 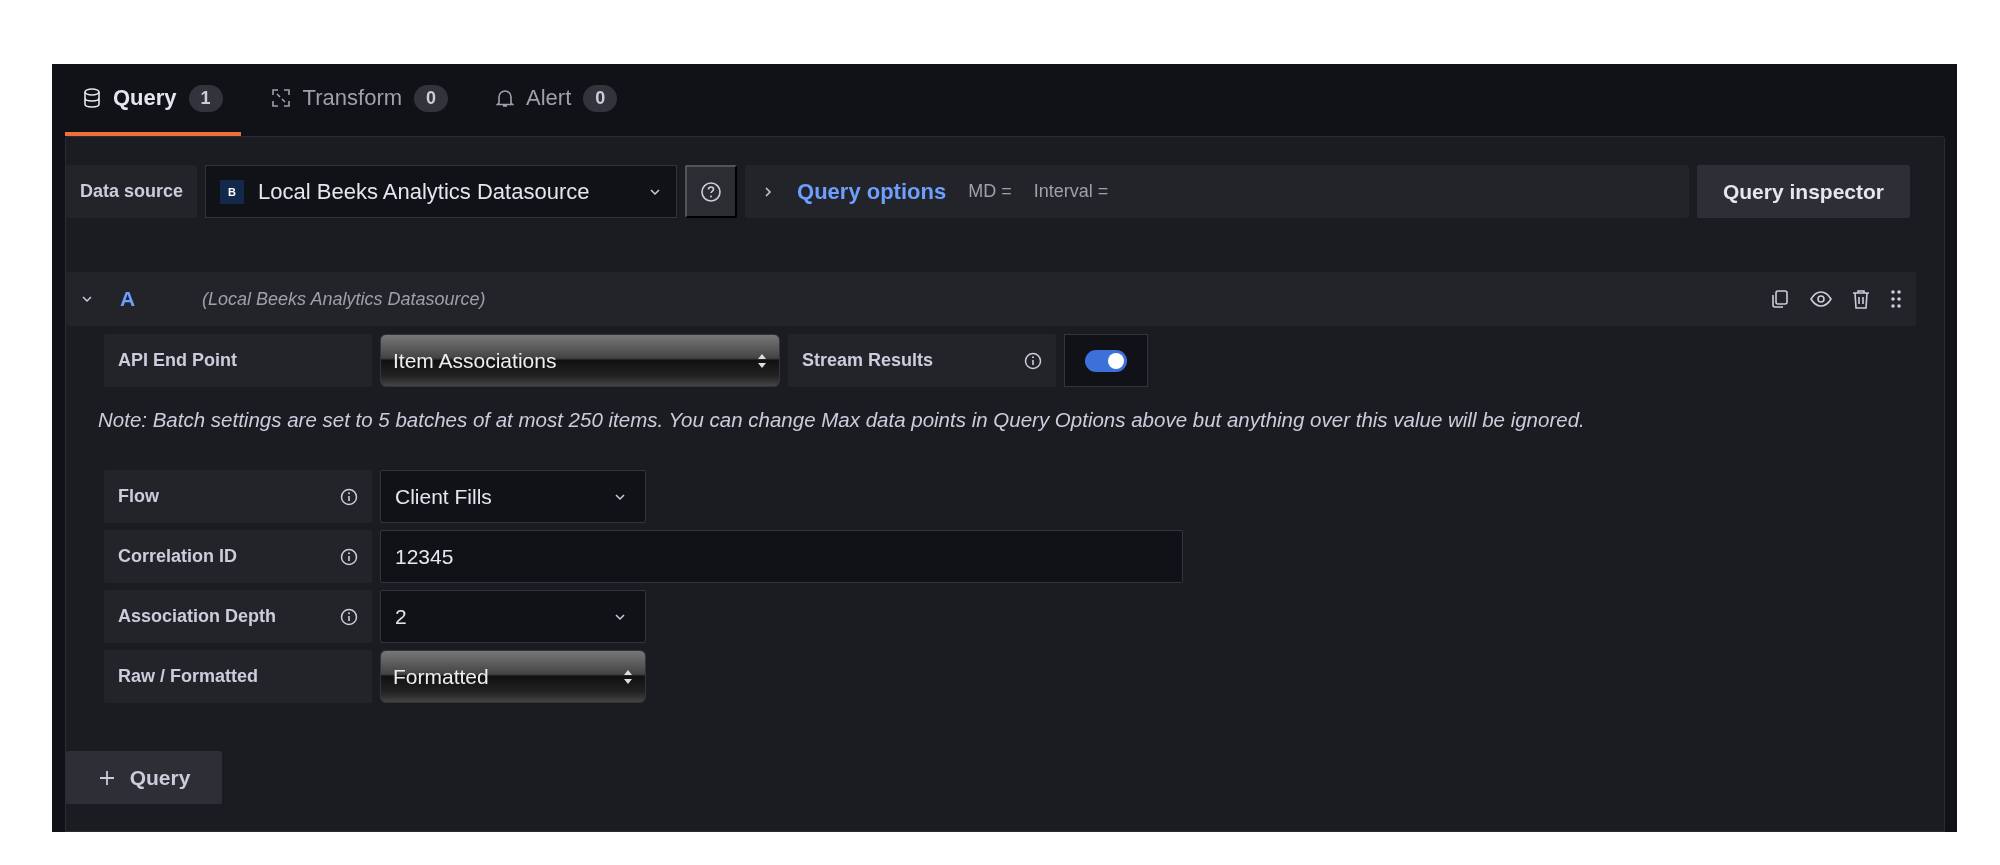 I want to click on bell-icon, so click(x=505, y=98).